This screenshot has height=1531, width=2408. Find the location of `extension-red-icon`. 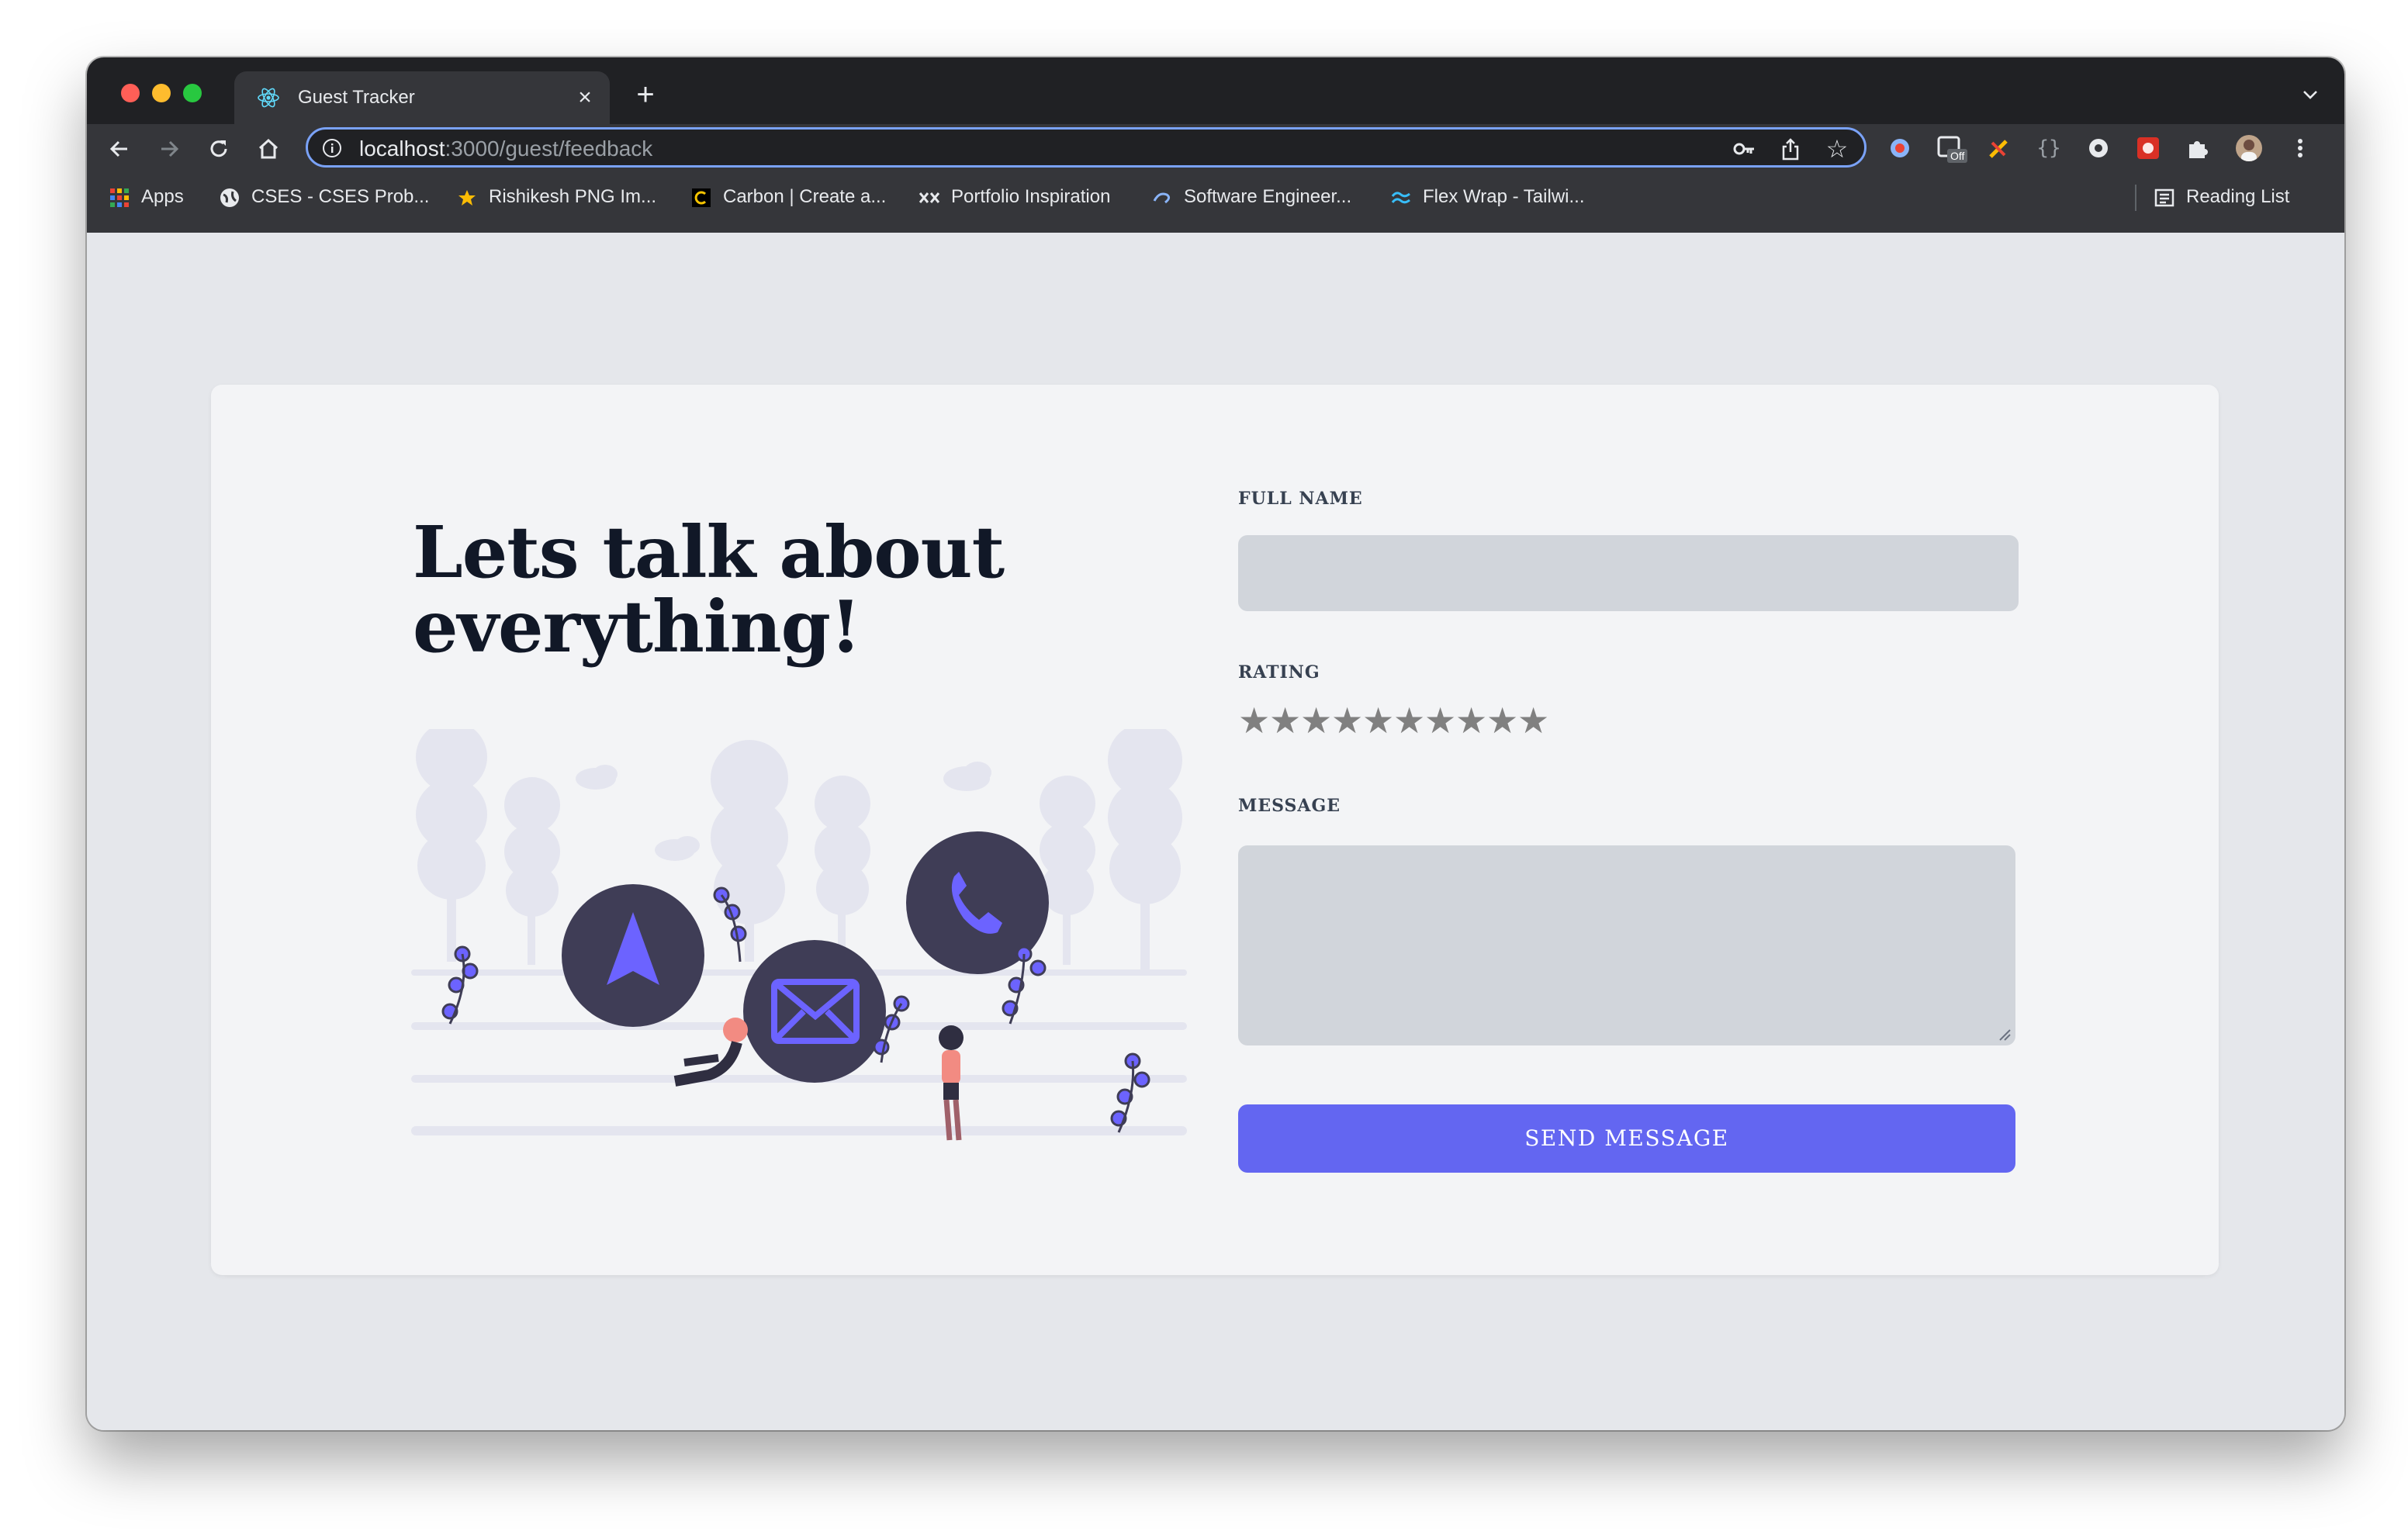

extension-red-icon is located at coordinates (2148, 148).